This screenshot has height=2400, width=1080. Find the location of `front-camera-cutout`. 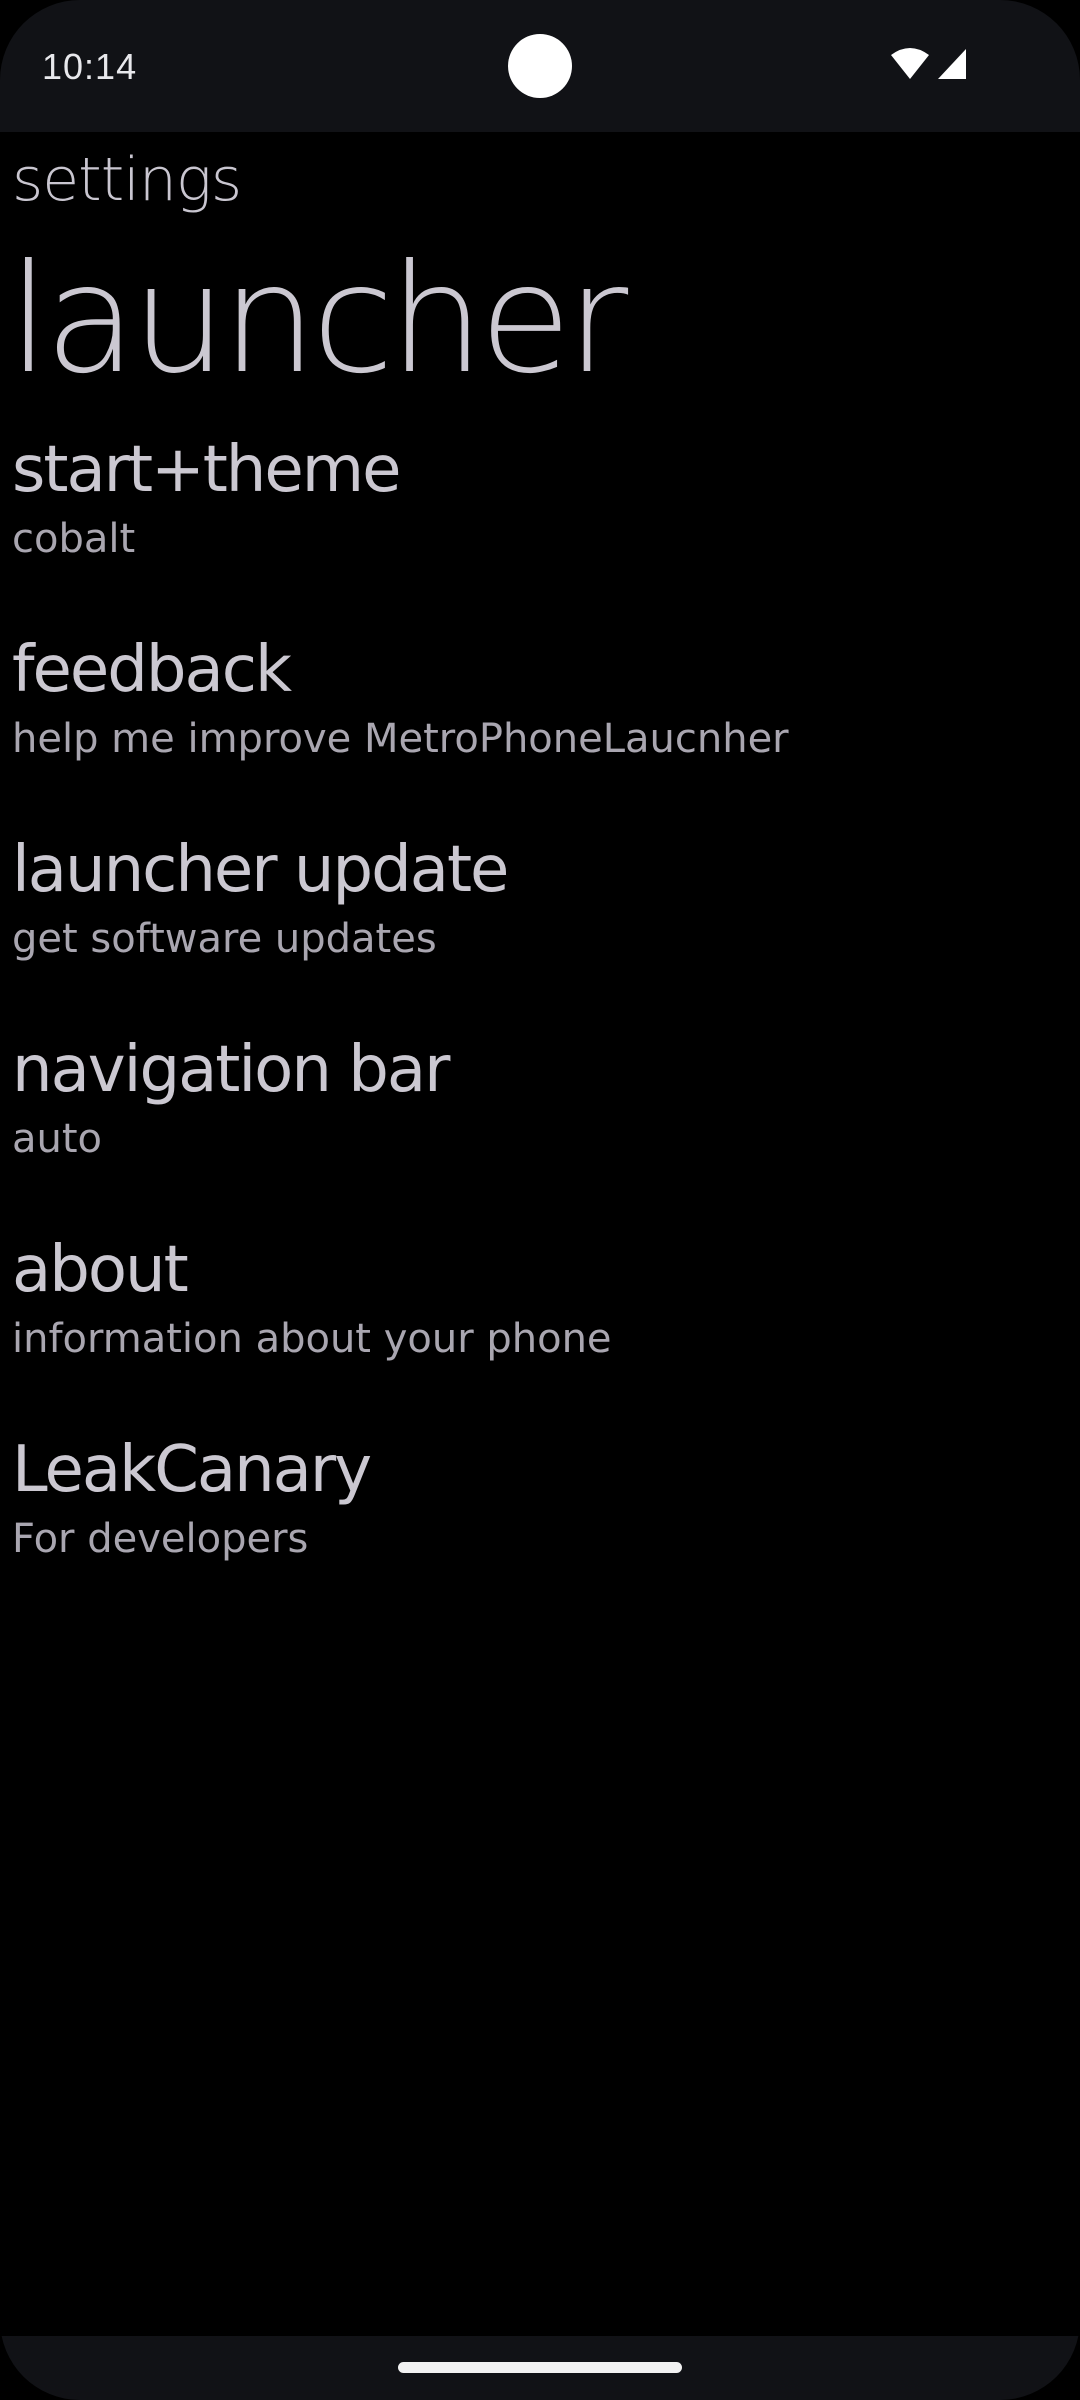

front-camera-cutout is located at coordinates (540, 66).